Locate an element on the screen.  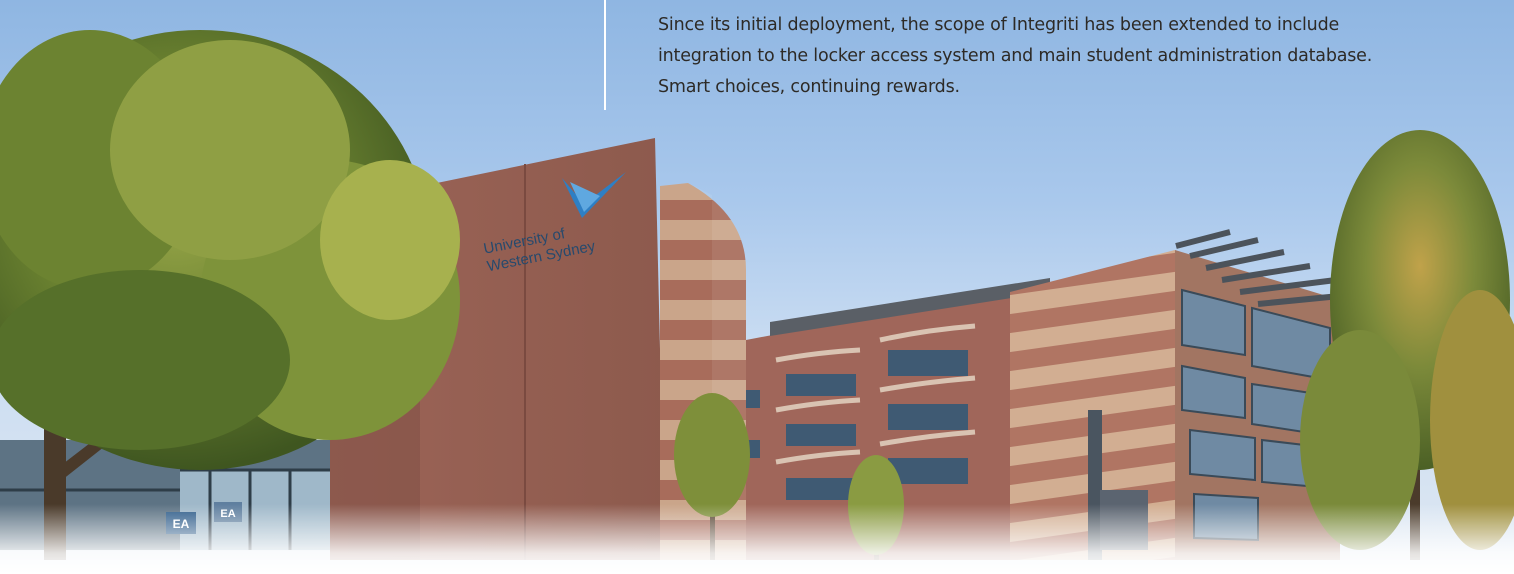
bottom-fade is located at coordinates (757, 539).